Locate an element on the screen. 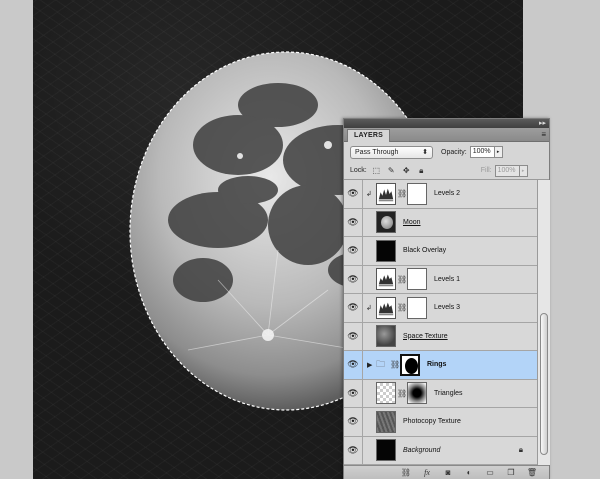 The height and width of the screenshot is (479, 600). panel-titlebar: ▸▸ is located at coordinates (446, 123).